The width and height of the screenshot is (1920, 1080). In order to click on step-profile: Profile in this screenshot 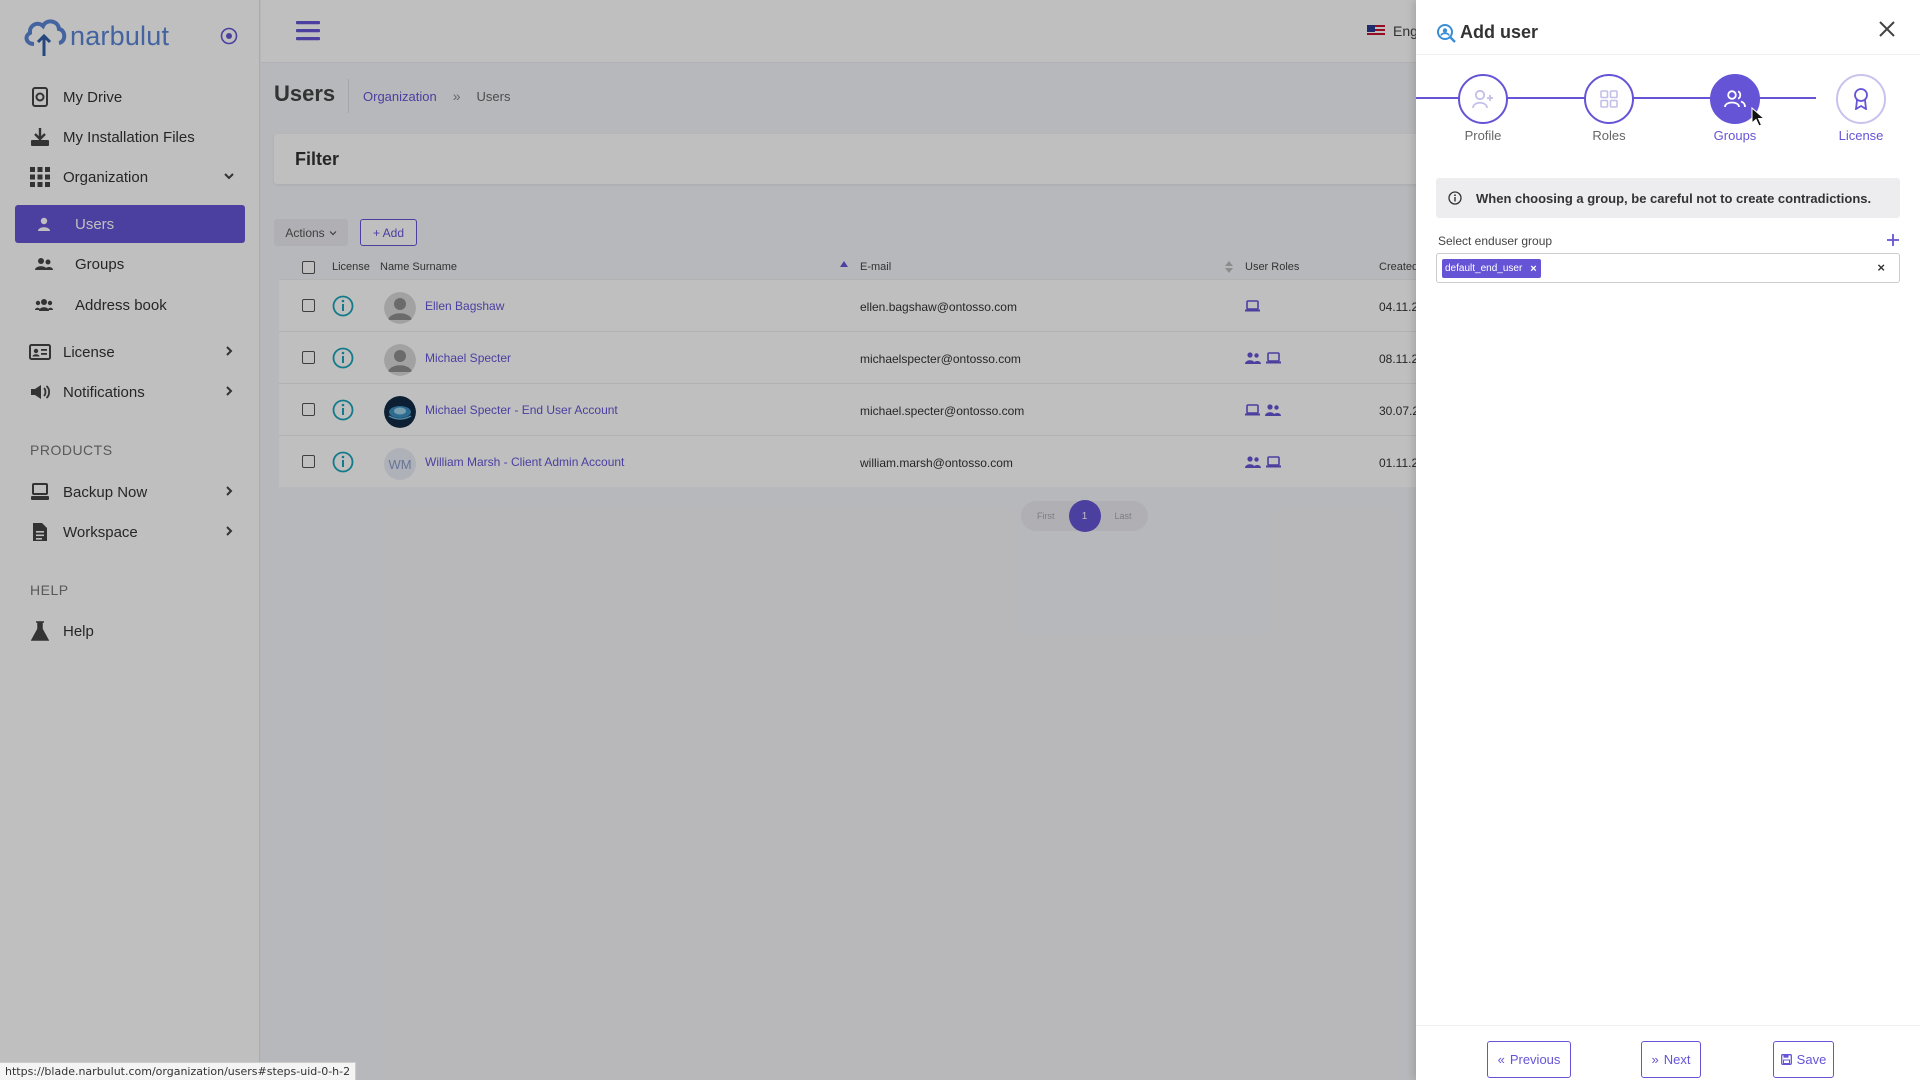, I will do `click(1483, 108)`.